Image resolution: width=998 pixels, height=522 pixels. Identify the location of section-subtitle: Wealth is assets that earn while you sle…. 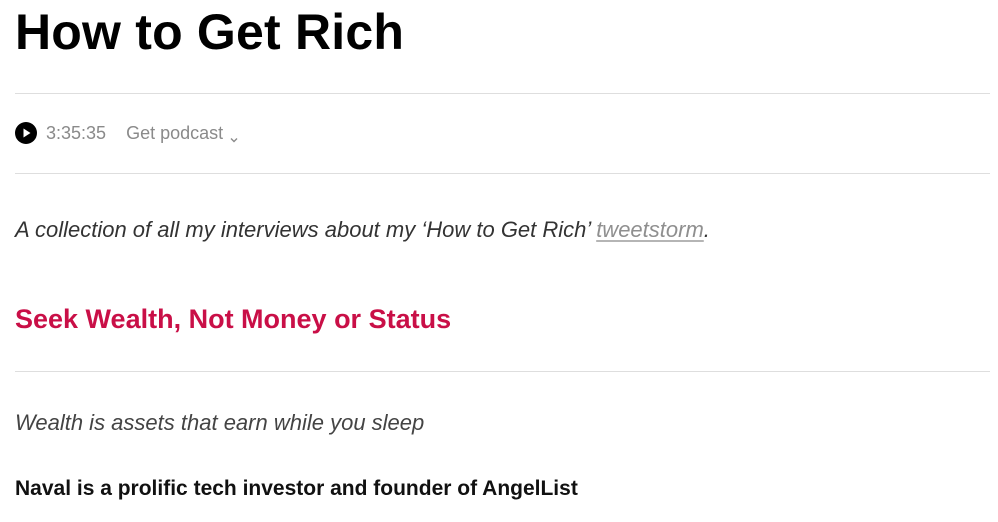
(220, 422).